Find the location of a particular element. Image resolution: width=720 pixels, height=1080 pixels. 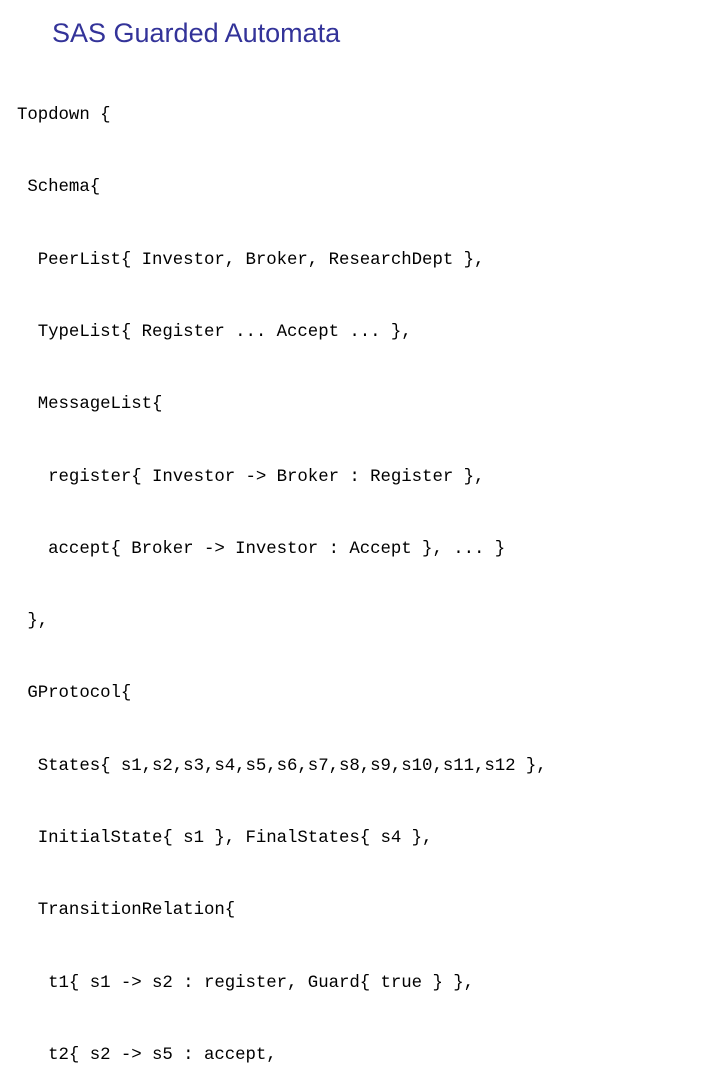

code-line: TypeList{ Register ... Accept ... }, is located at coordinates (214, 333).